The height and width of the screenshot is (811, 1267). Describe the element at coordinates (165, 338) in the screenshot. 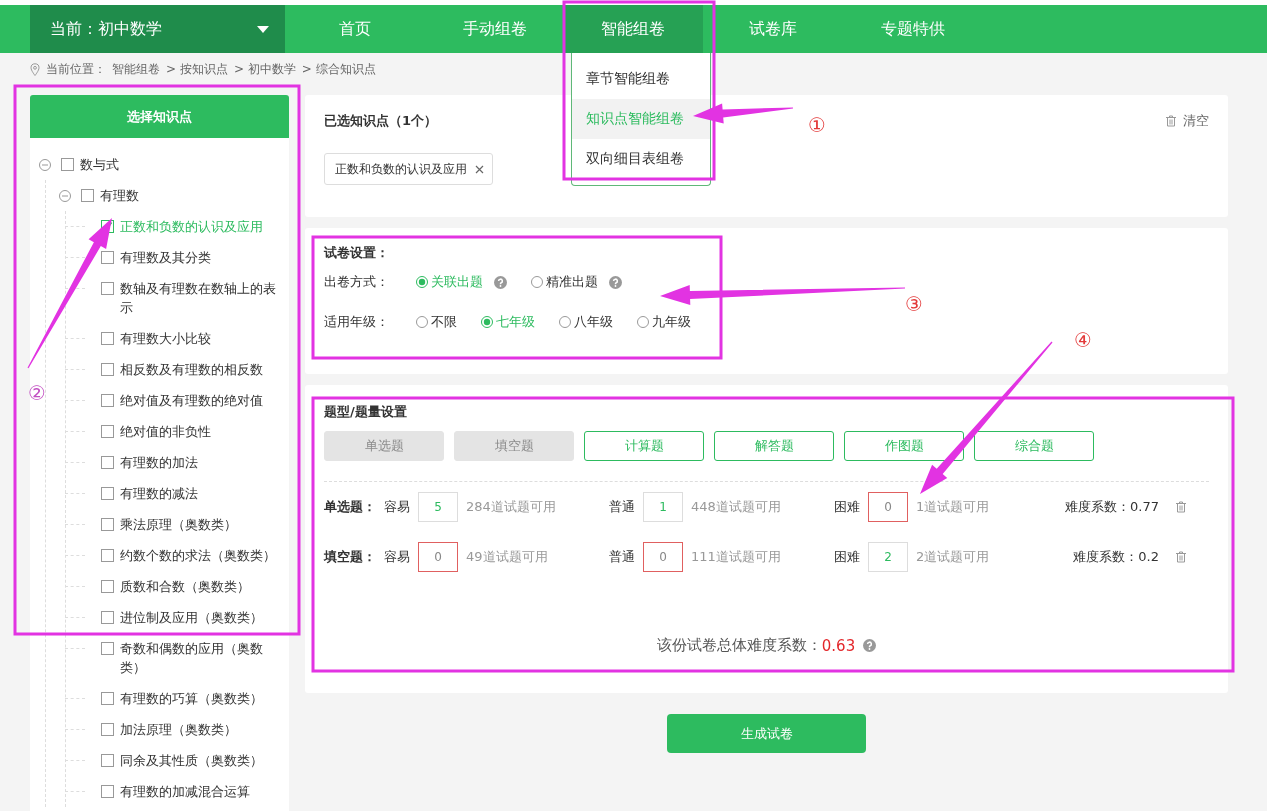

I see `tree-item: 有理数大小比较` at that location.